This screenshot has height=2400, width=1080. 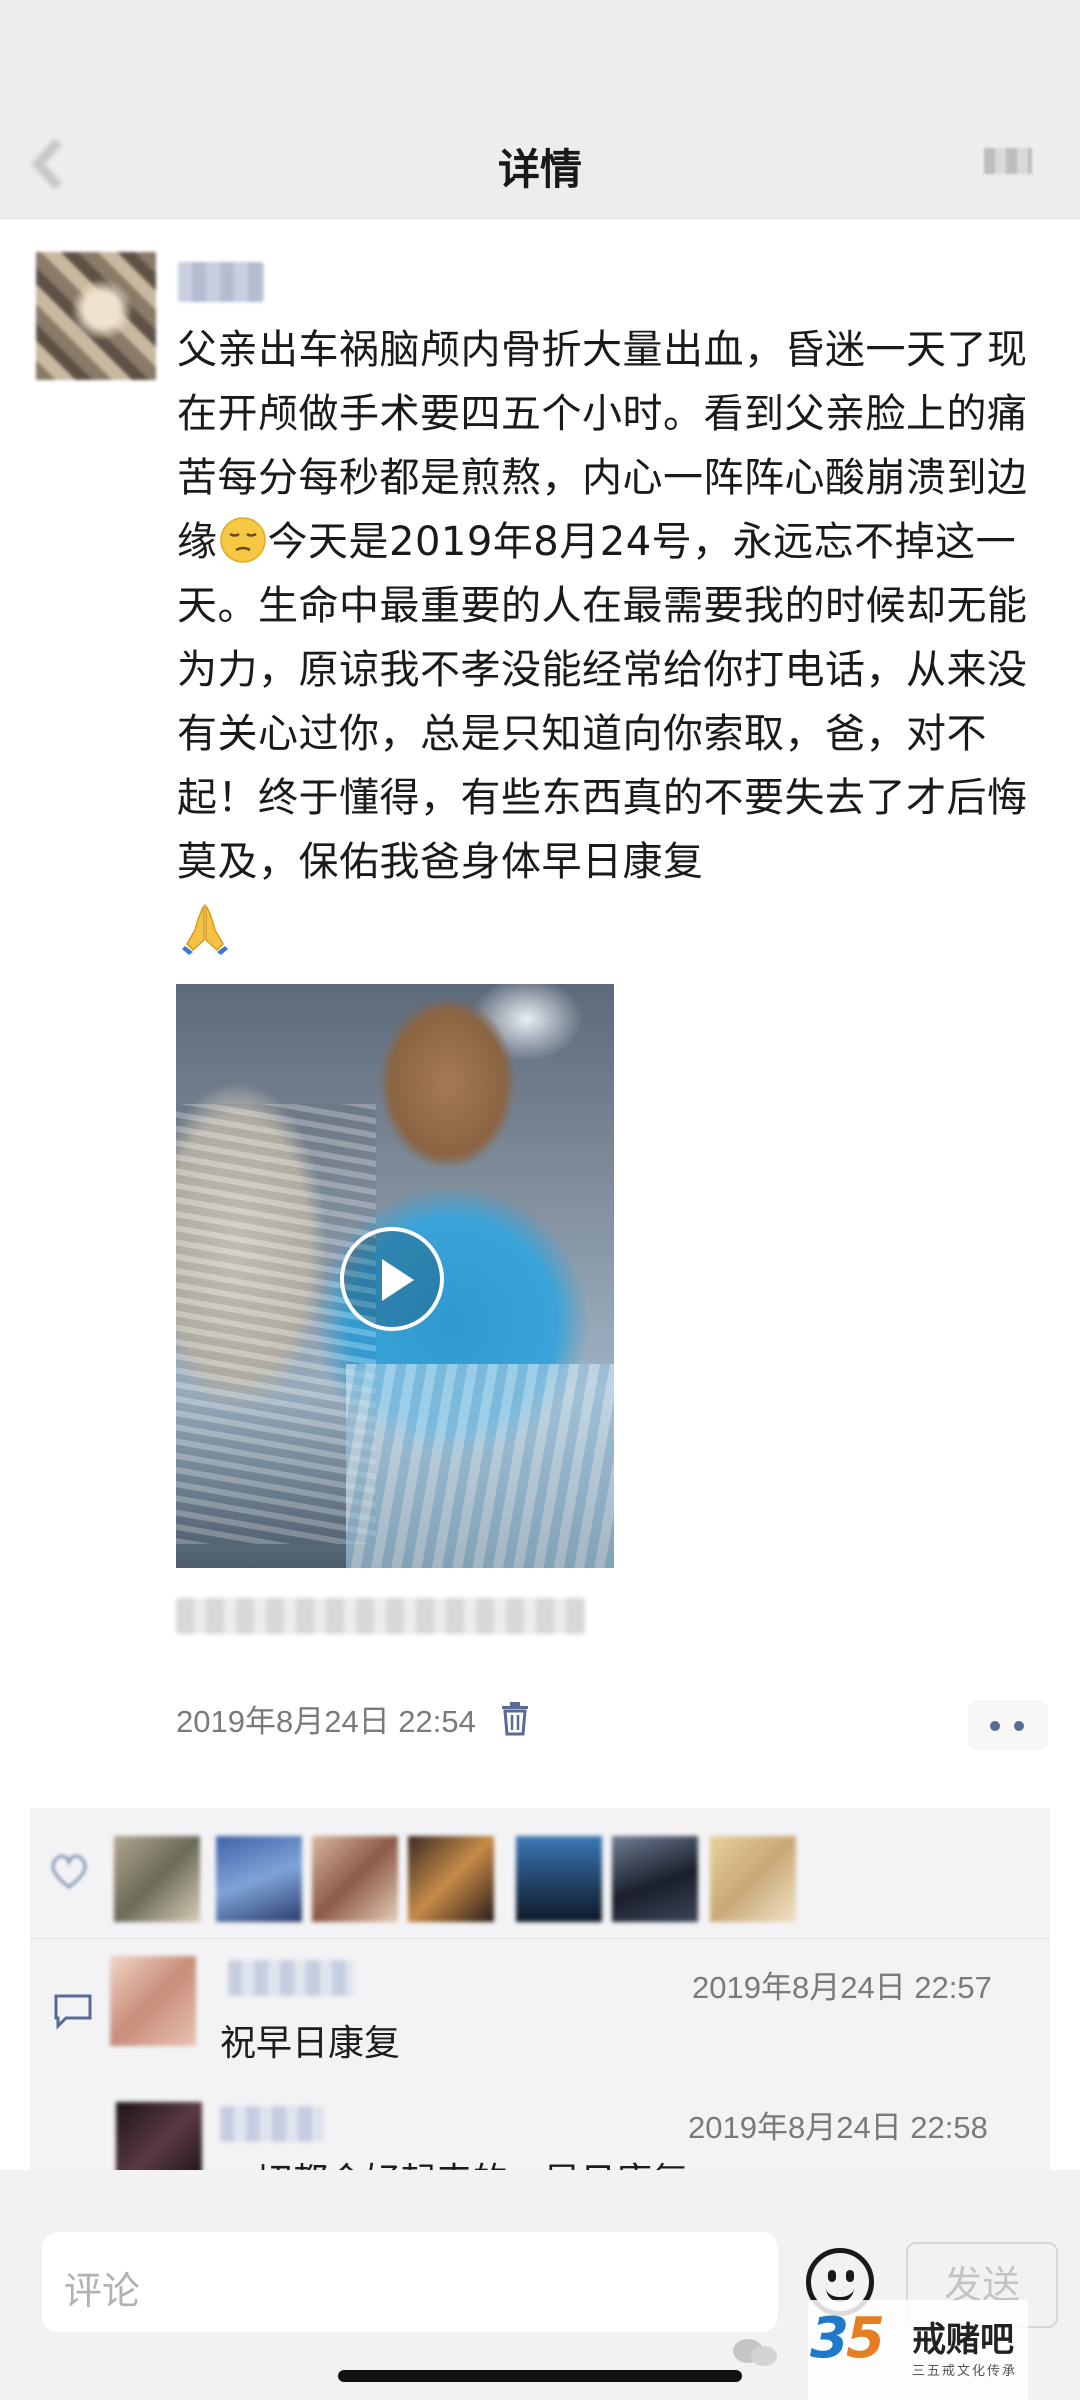 I want to click on wechat-logo-icon, so click(x=755, y=2353).